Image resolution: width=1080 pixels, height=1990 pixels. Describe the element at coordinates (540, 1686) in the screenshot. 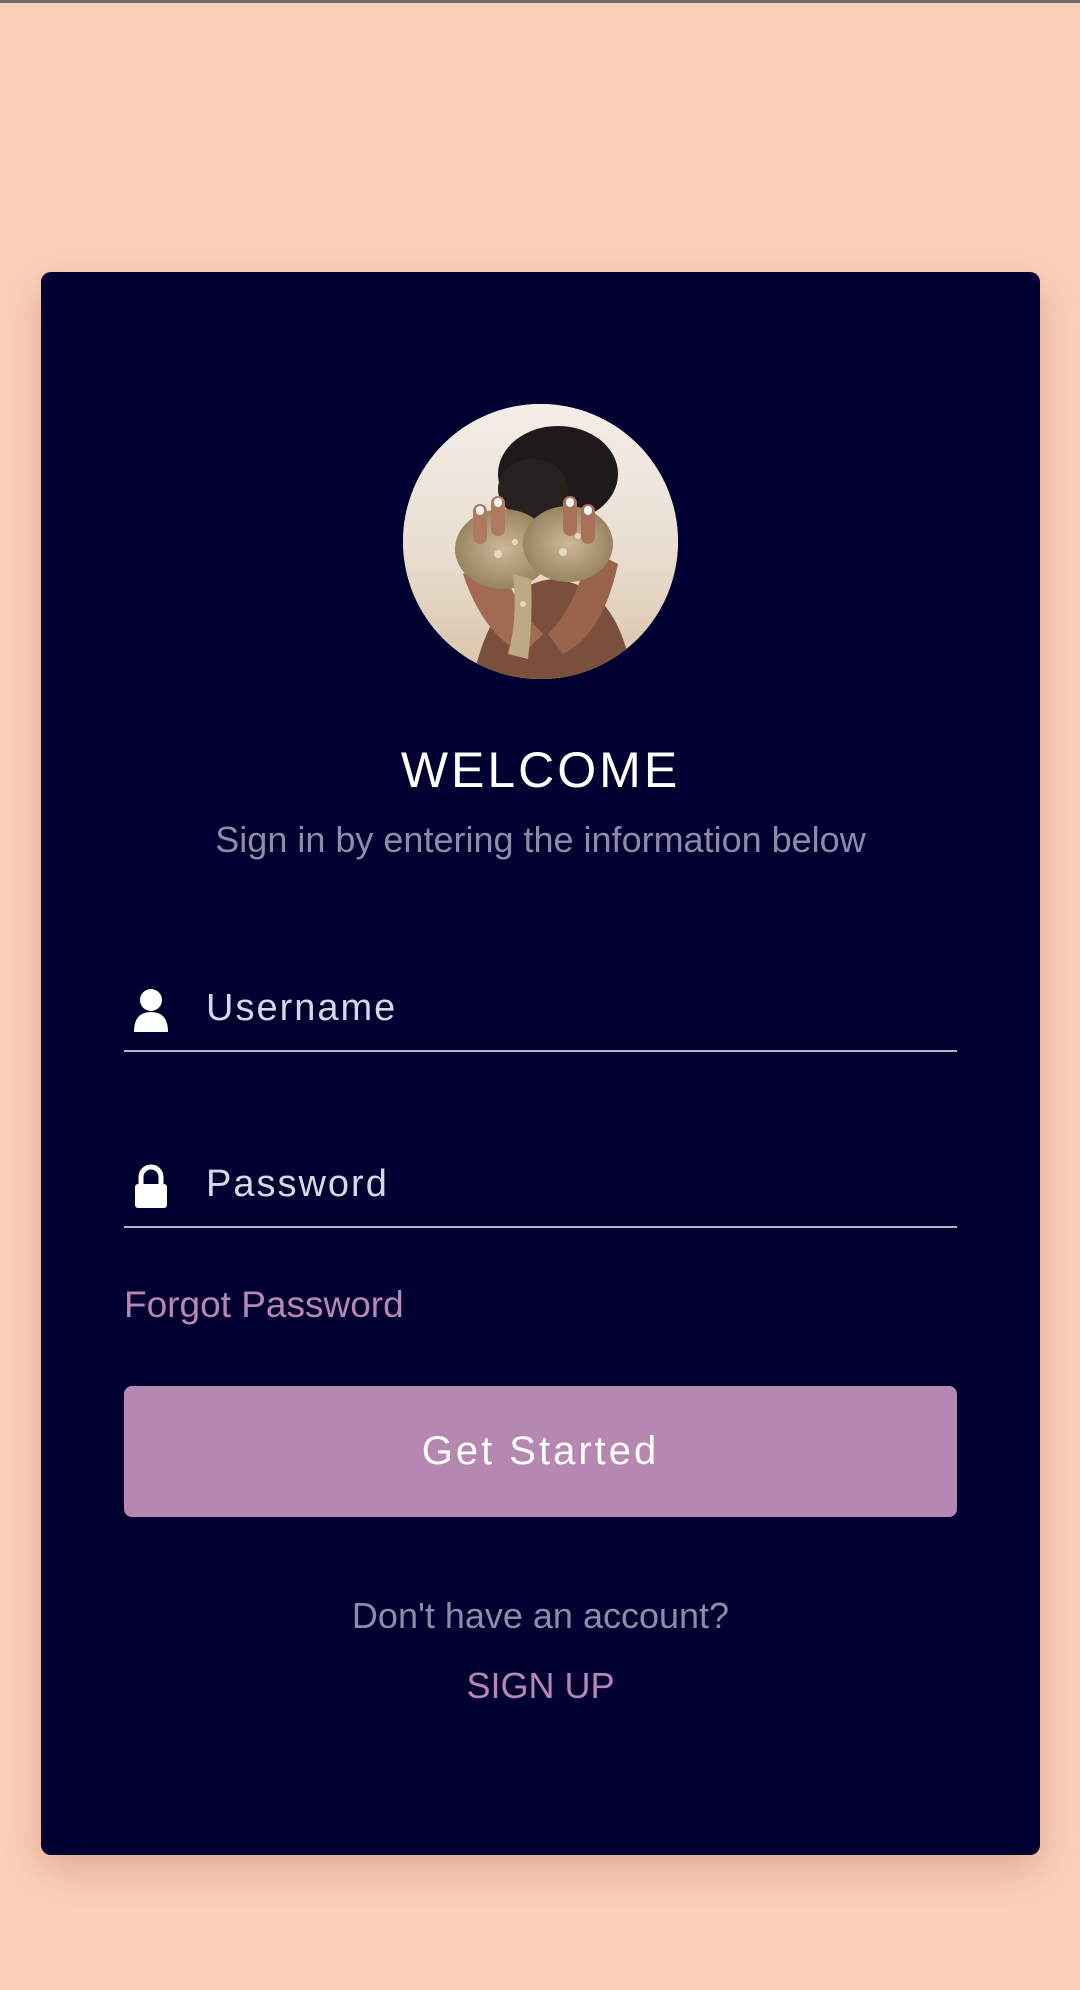

I see `sign-up-link: SIGN UP` at that location.